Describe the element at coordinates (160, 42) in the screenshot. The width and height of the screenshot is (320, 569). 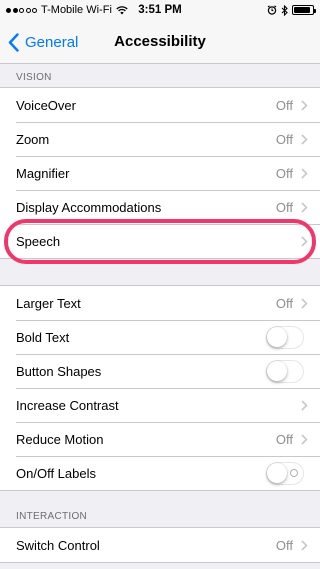
I see `navigation-bar: General Accessibility` at that location.